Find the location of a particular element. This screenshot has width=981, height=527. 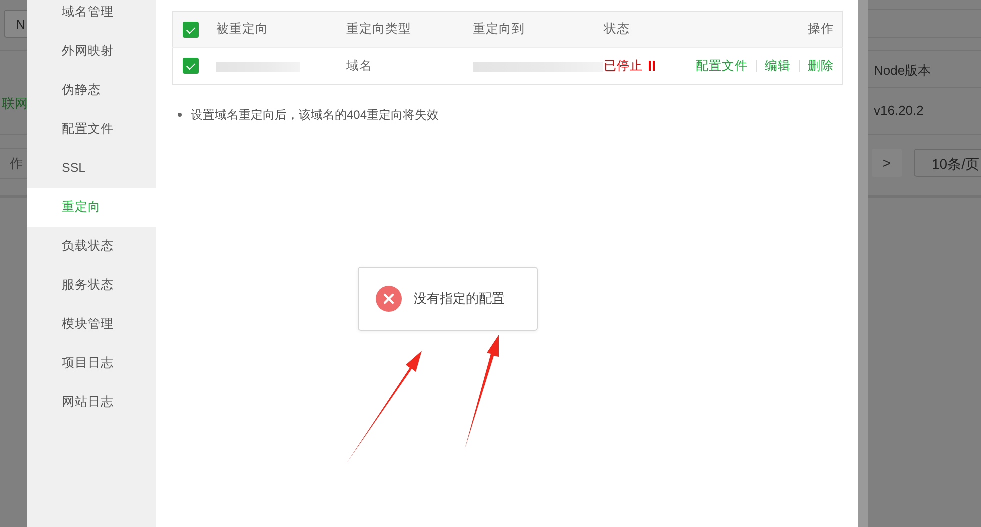

sidebar-item: 项目日志 is located at coordinates (91, 363).